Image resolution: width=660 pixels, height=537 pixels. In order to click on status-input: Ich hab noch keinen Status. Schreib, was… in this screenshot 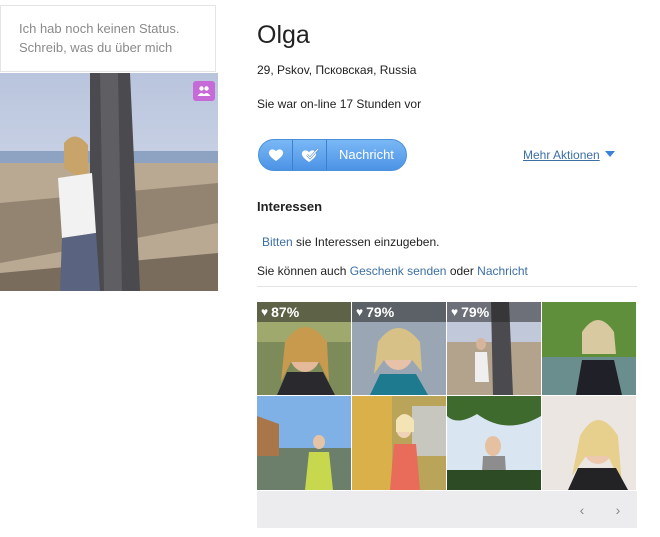, I will do `click(108, 38)`.